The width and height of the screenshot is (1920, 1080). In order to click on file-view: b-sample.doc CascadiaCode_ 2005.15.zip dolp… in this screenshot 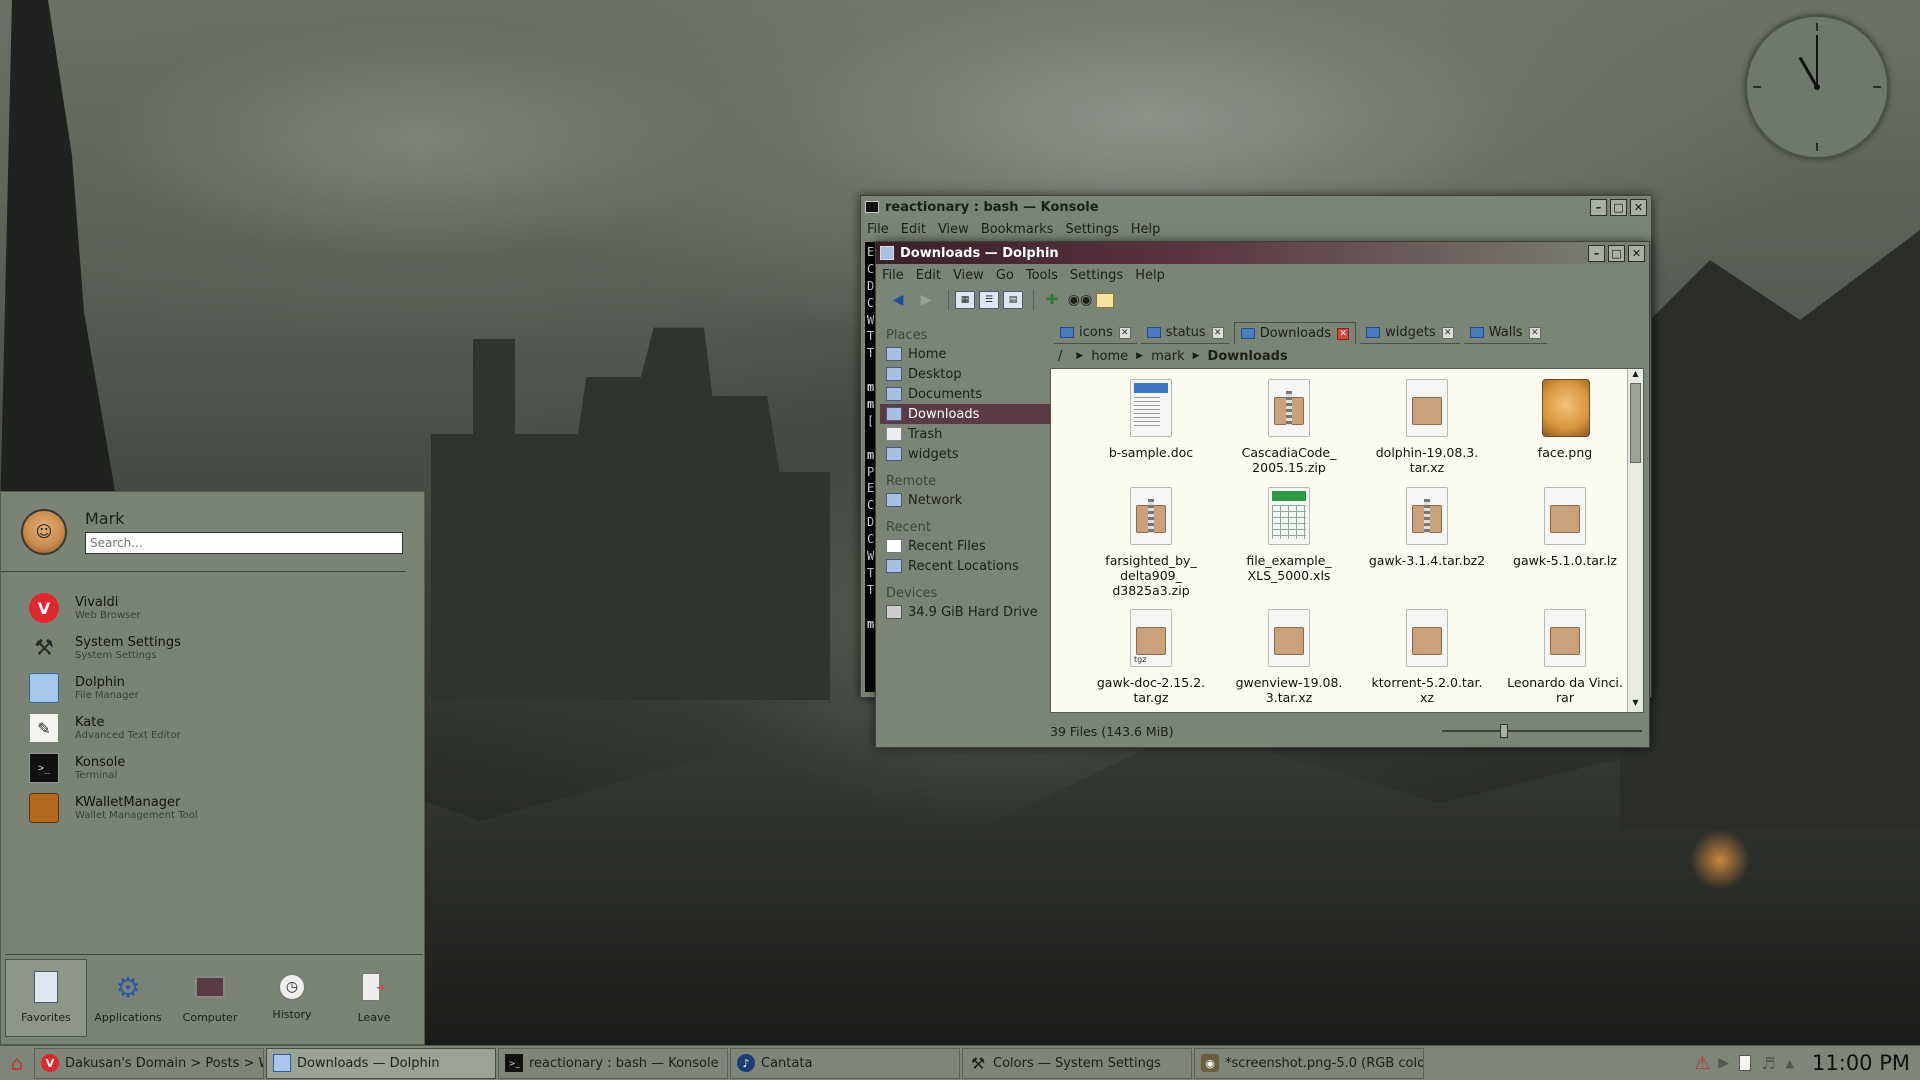, I will do `click(1347, 540)`.